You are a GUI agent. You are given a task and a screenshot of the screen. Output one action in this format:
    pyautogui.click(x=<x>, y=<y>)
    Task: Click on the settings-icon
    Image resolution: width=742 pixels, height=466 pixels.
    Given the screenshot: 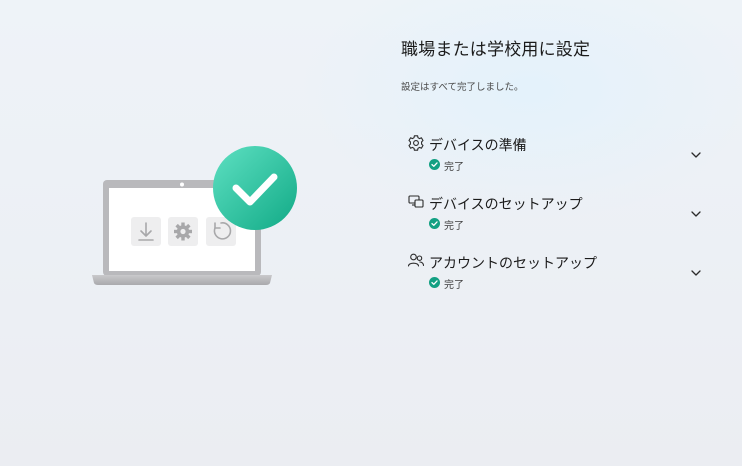 What is the action you would take?
    pyautogui.click(x=183, y=231)
    